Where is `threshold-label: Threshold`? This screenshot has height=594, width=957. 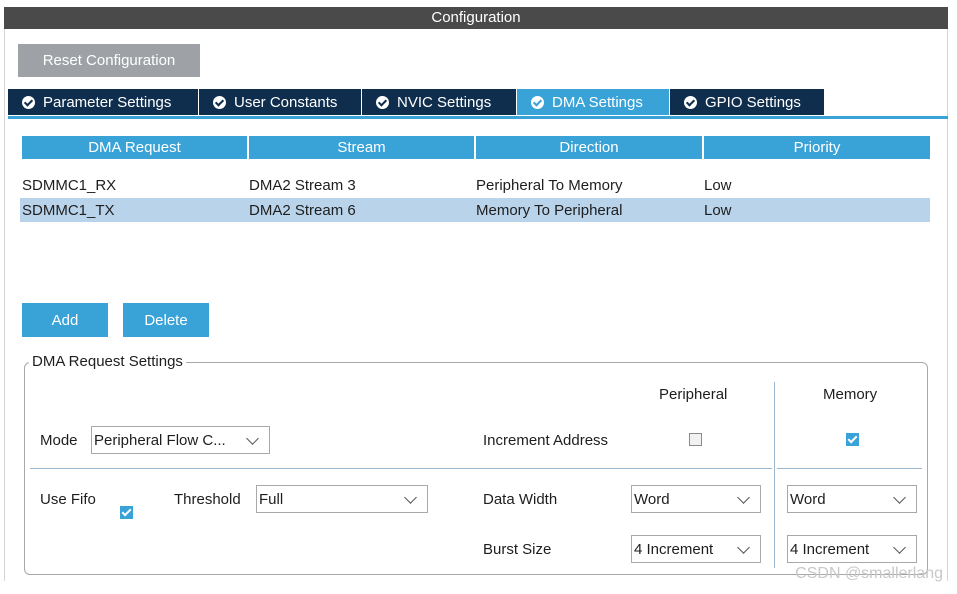 threshold-label: Threshold is located at coordinates (207, 499).